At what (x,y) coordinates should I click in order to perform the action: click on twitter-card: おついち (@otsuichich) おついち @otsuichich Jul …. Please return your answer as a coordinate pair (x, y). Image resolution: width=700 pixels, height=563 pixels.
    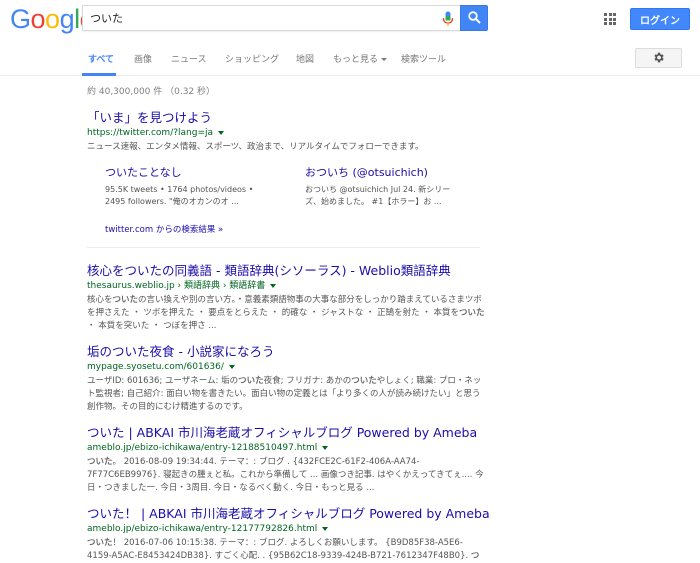
    Looking at the image, I should click on (380, 187).